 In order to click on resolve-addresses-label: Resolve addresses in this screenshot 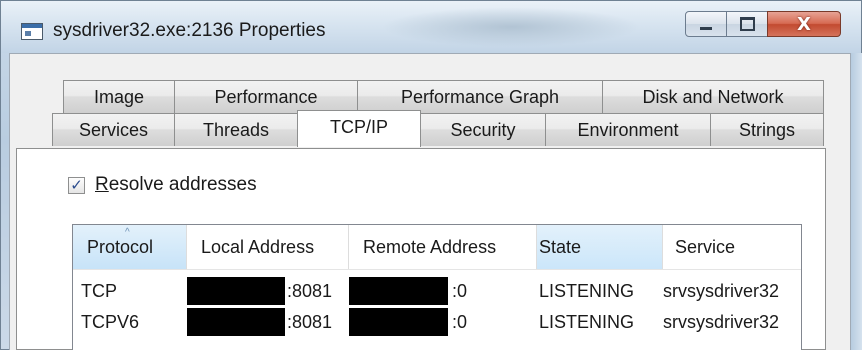, I will do `click(176, 185)`.